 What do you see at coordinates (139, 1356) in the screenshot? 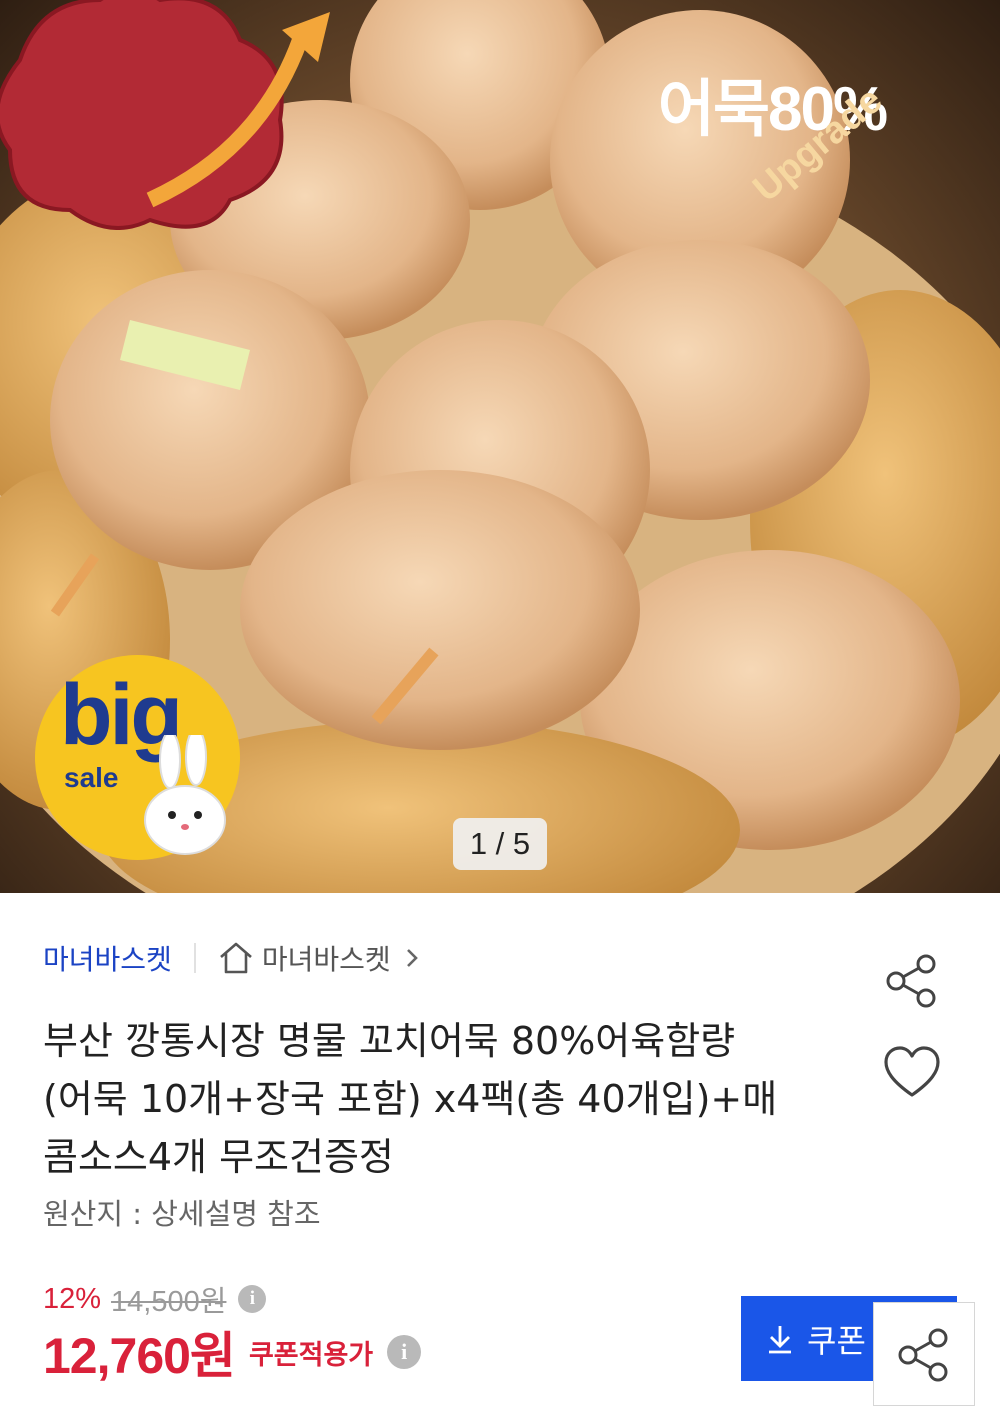
I see `final-price: 12,760원` at bounding box center [139, 1356].